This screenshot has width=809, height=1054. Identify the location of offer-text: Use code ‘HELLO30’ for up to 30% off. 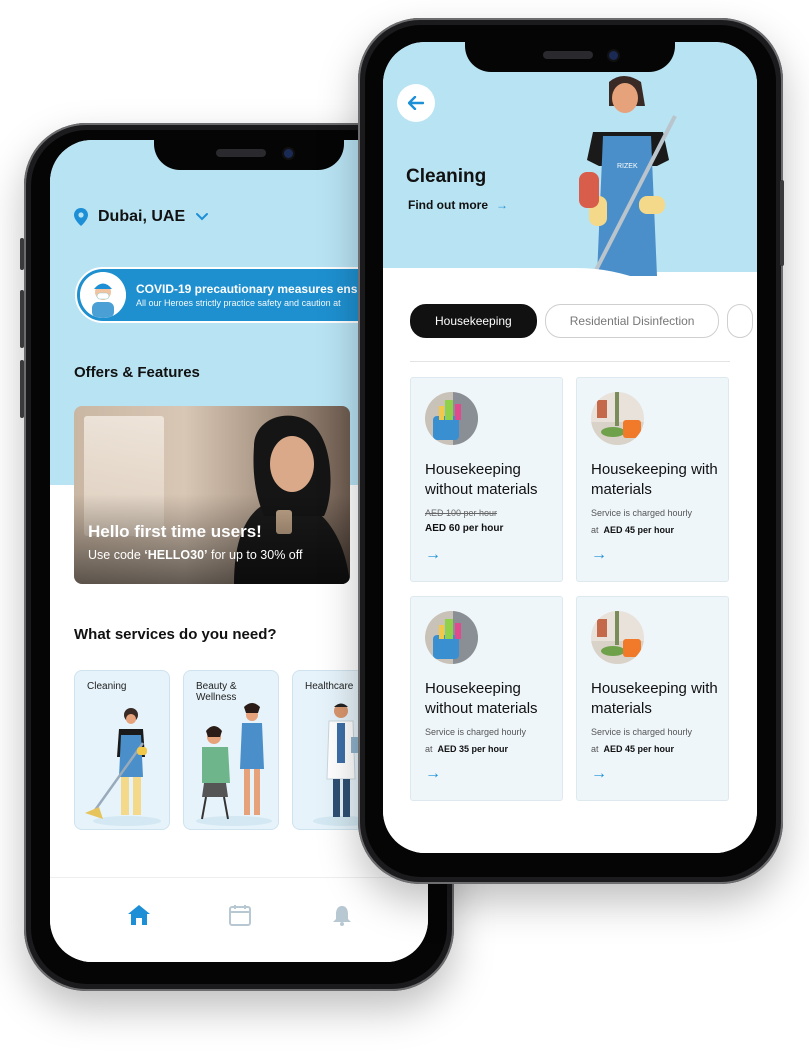
(195, 555).